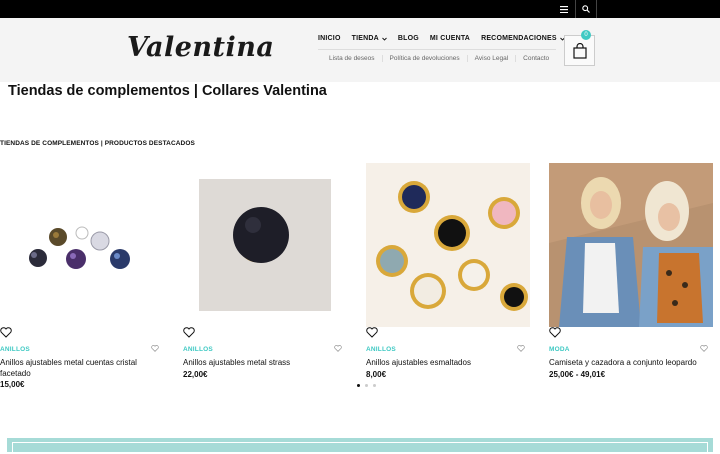  Describe the element at coordinates (12, 384) in the screenshot. I see `product-price: 15,00€` at that location.